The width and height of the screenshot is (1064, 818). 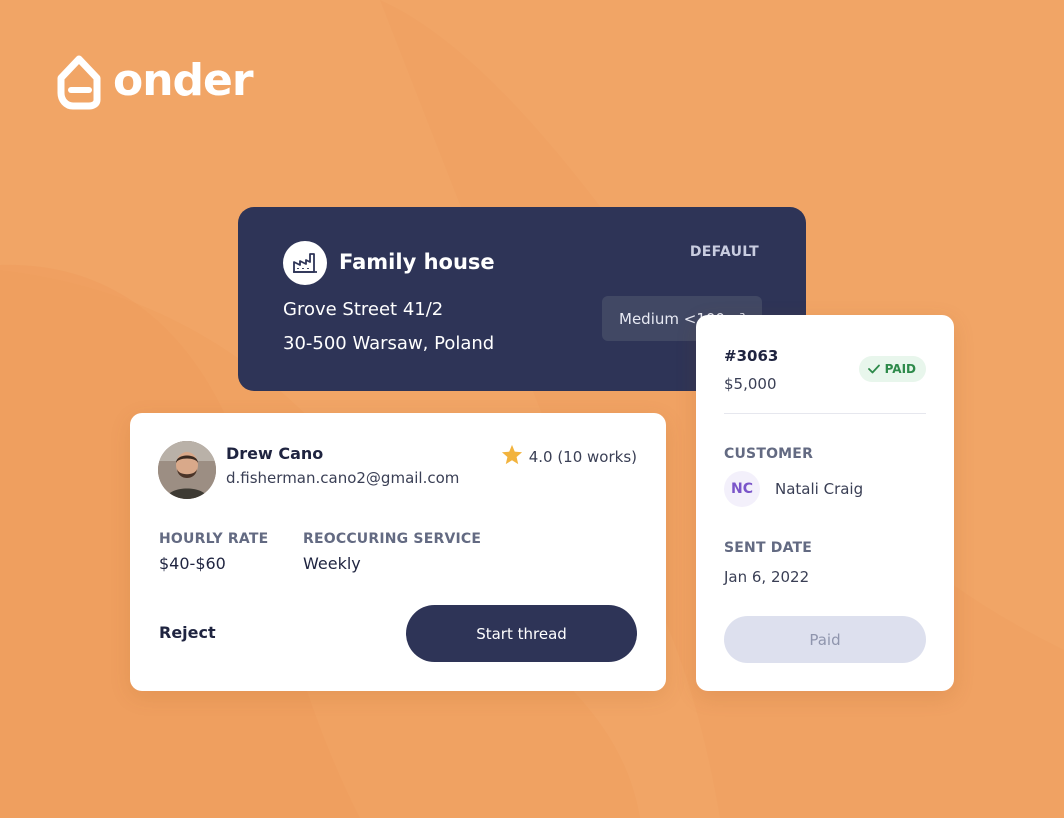 I want to click on address-line-1: Grove Street 41/2, so click(x=363, y=309).